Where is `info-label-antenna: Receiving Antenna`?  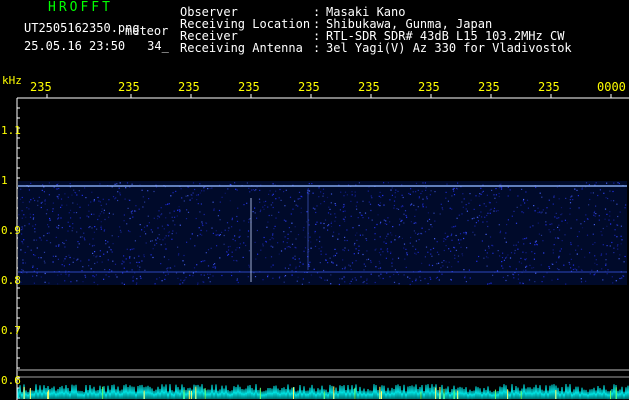 info-label-antenna: Receiving Antenna is located at coordinates (241, 48).